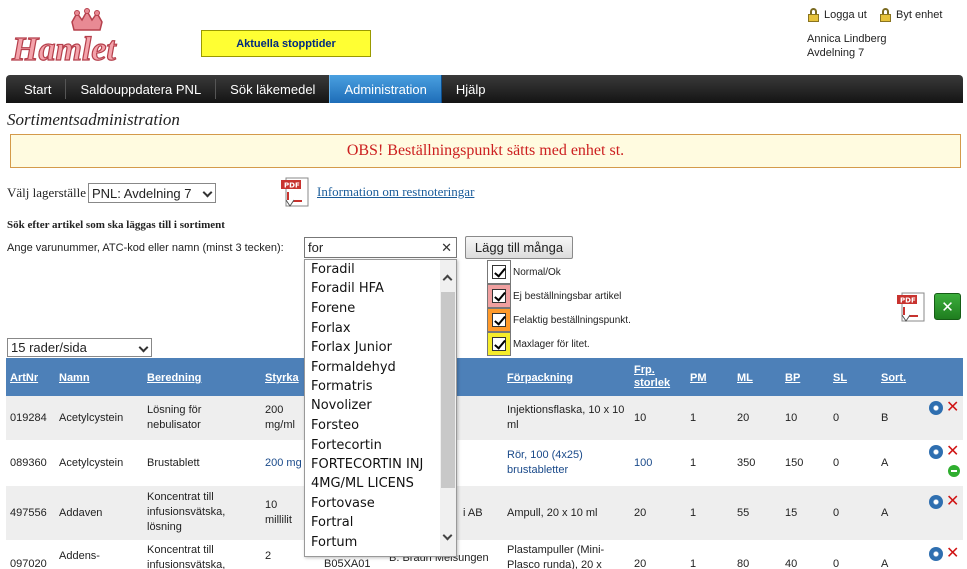 Image resolution: width=967 pixels, height=569 pixels. Describe the element at coordinates (367, 464) in the screenshot. I see `autocomplete-item: FORTECORTIN INJ` at that location.